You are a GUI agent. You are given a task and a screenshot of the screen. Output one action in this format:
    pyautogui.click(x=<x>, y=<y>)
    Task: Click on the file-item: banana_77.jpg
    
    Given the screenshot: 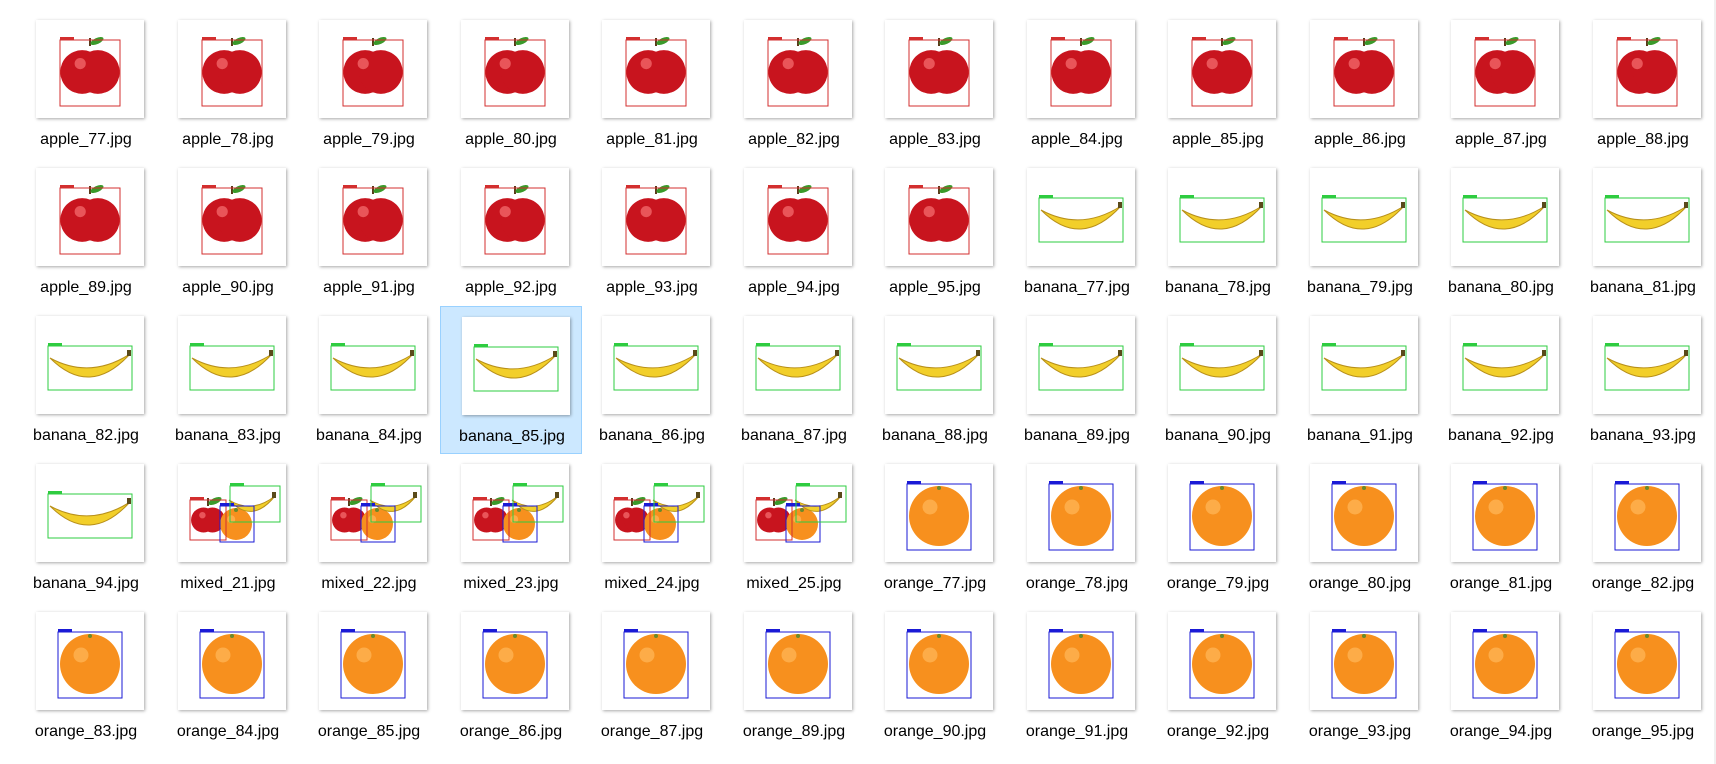 What is the action you would take?
    pyautogui.click(x=1077, y=232)
    